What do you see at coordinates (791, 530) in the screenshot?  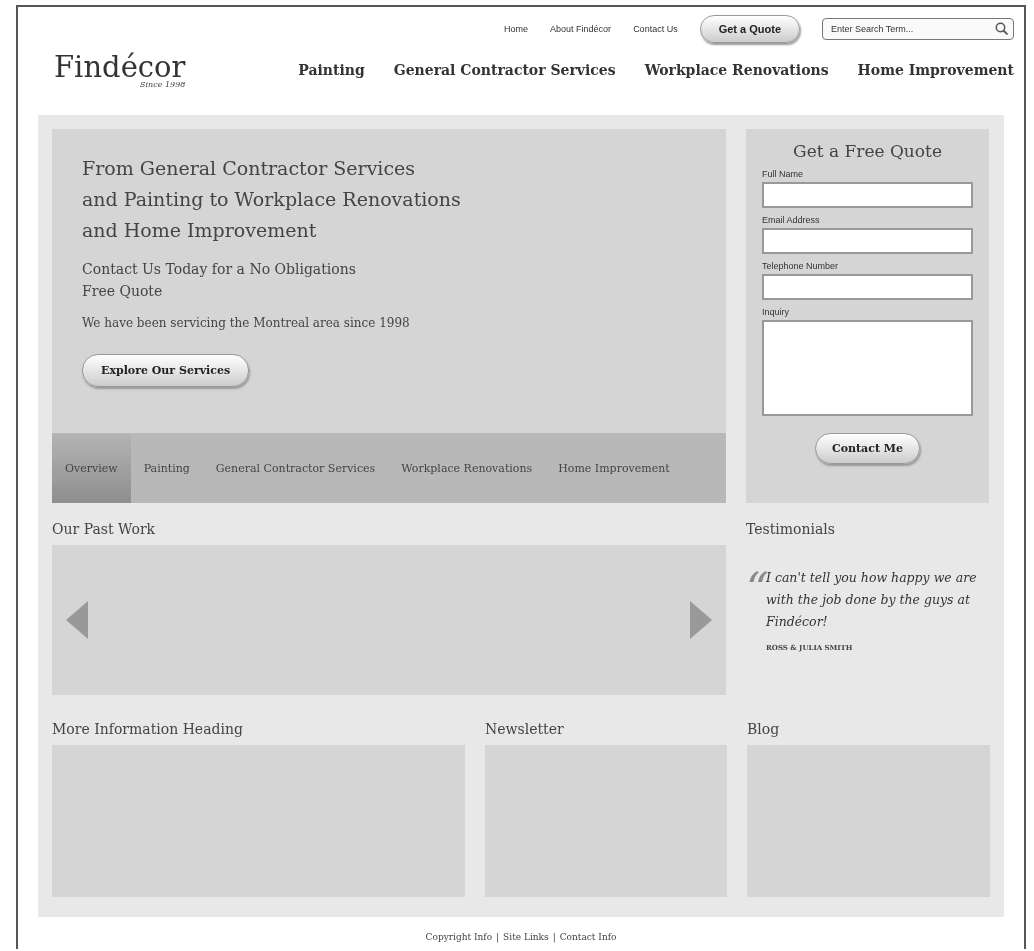 I see `section-heading: Testimonials` at bounding box center [791, 530].